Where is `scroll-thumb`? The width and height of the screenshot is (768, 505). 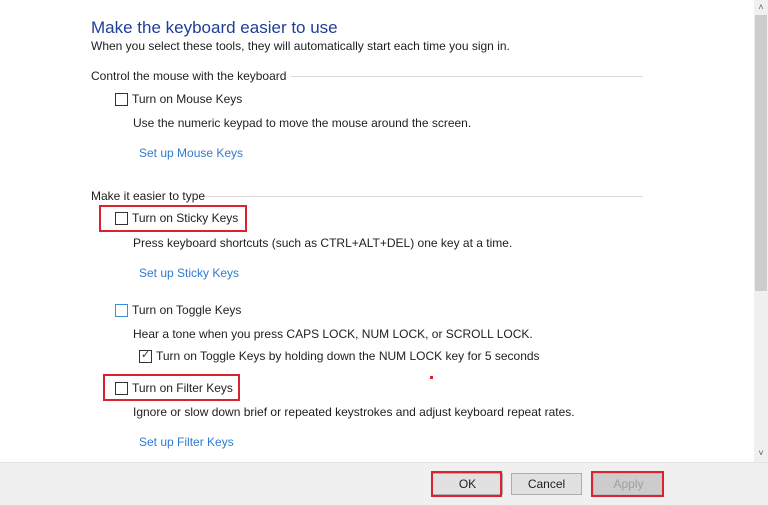
scroll-thumb is located at coordinates (761, 153).